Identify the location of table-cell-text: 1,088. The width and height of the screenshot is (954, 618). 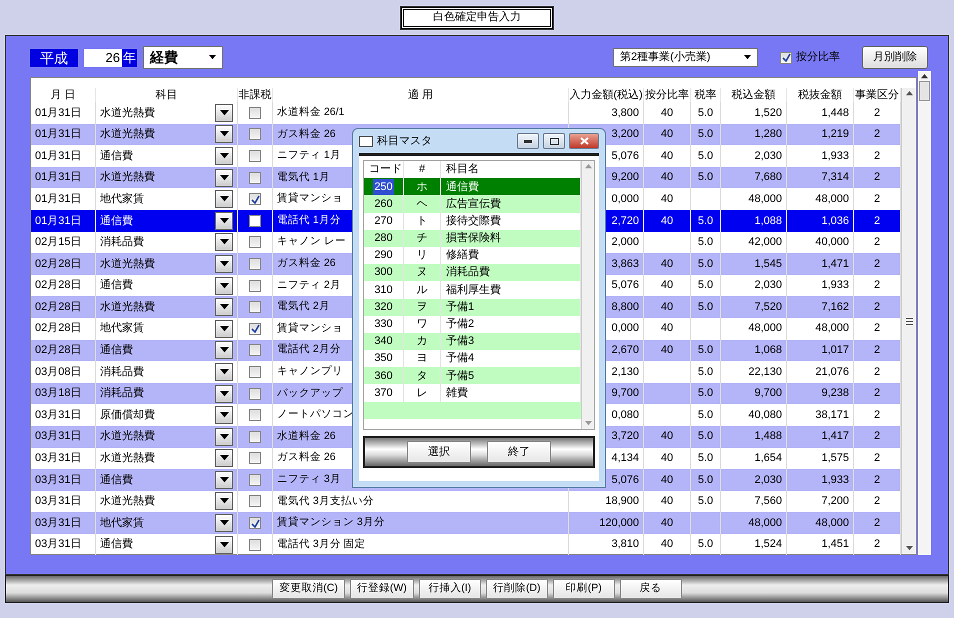
(768, 221).